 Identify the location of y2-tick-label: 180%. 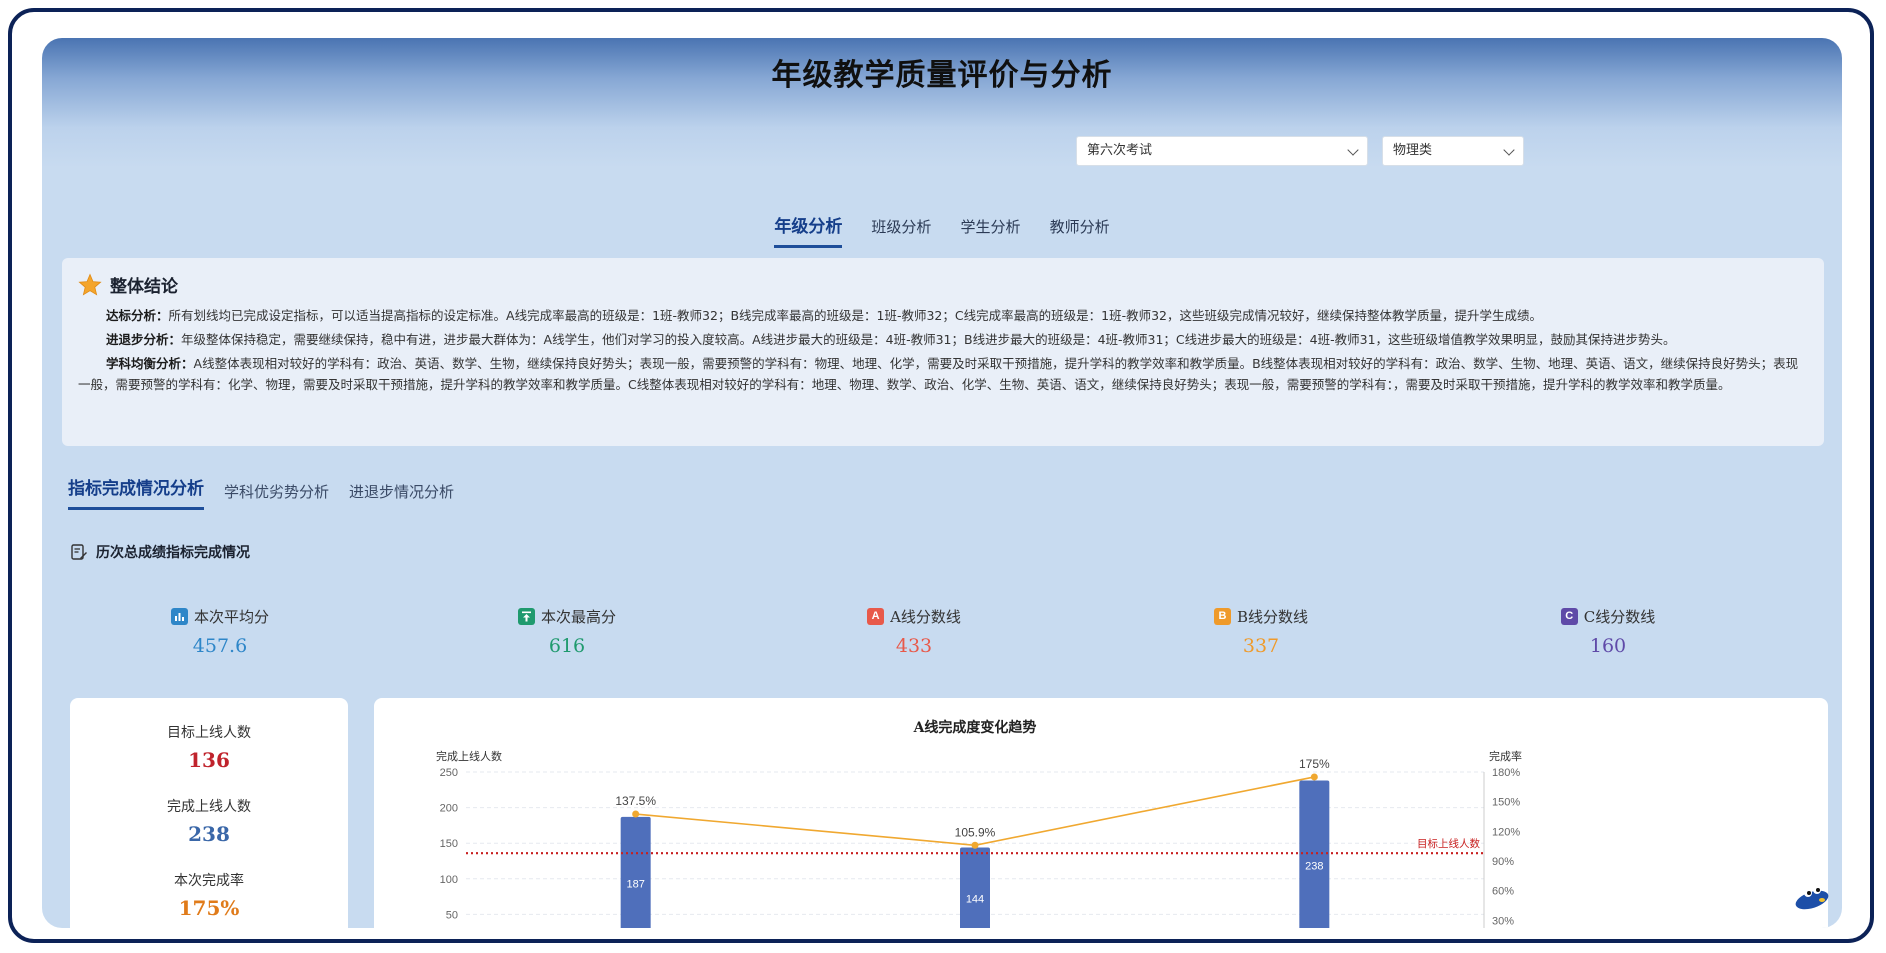
(1506, 773).